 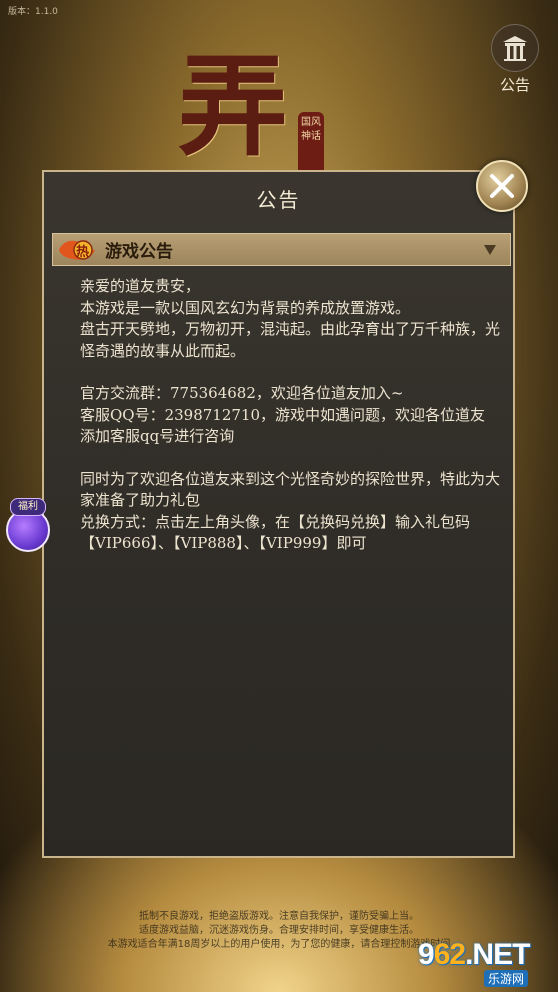 What do you see at coordinates (449, 954) in the screenshot?
I see `watermark-part-b: 62` at bounding box center [449, 954].